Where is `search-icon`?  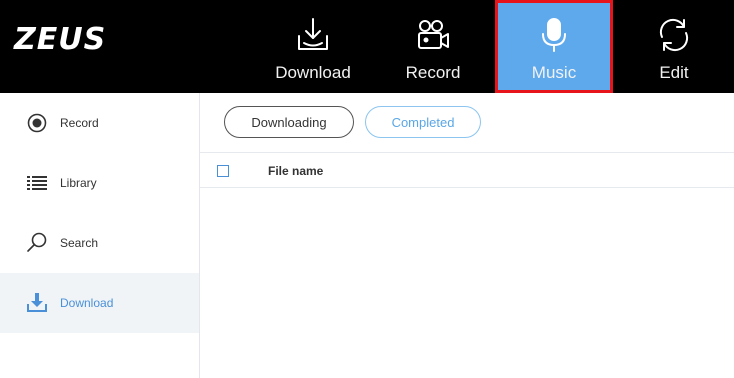 search-icon is located at coordinates (37, 243).